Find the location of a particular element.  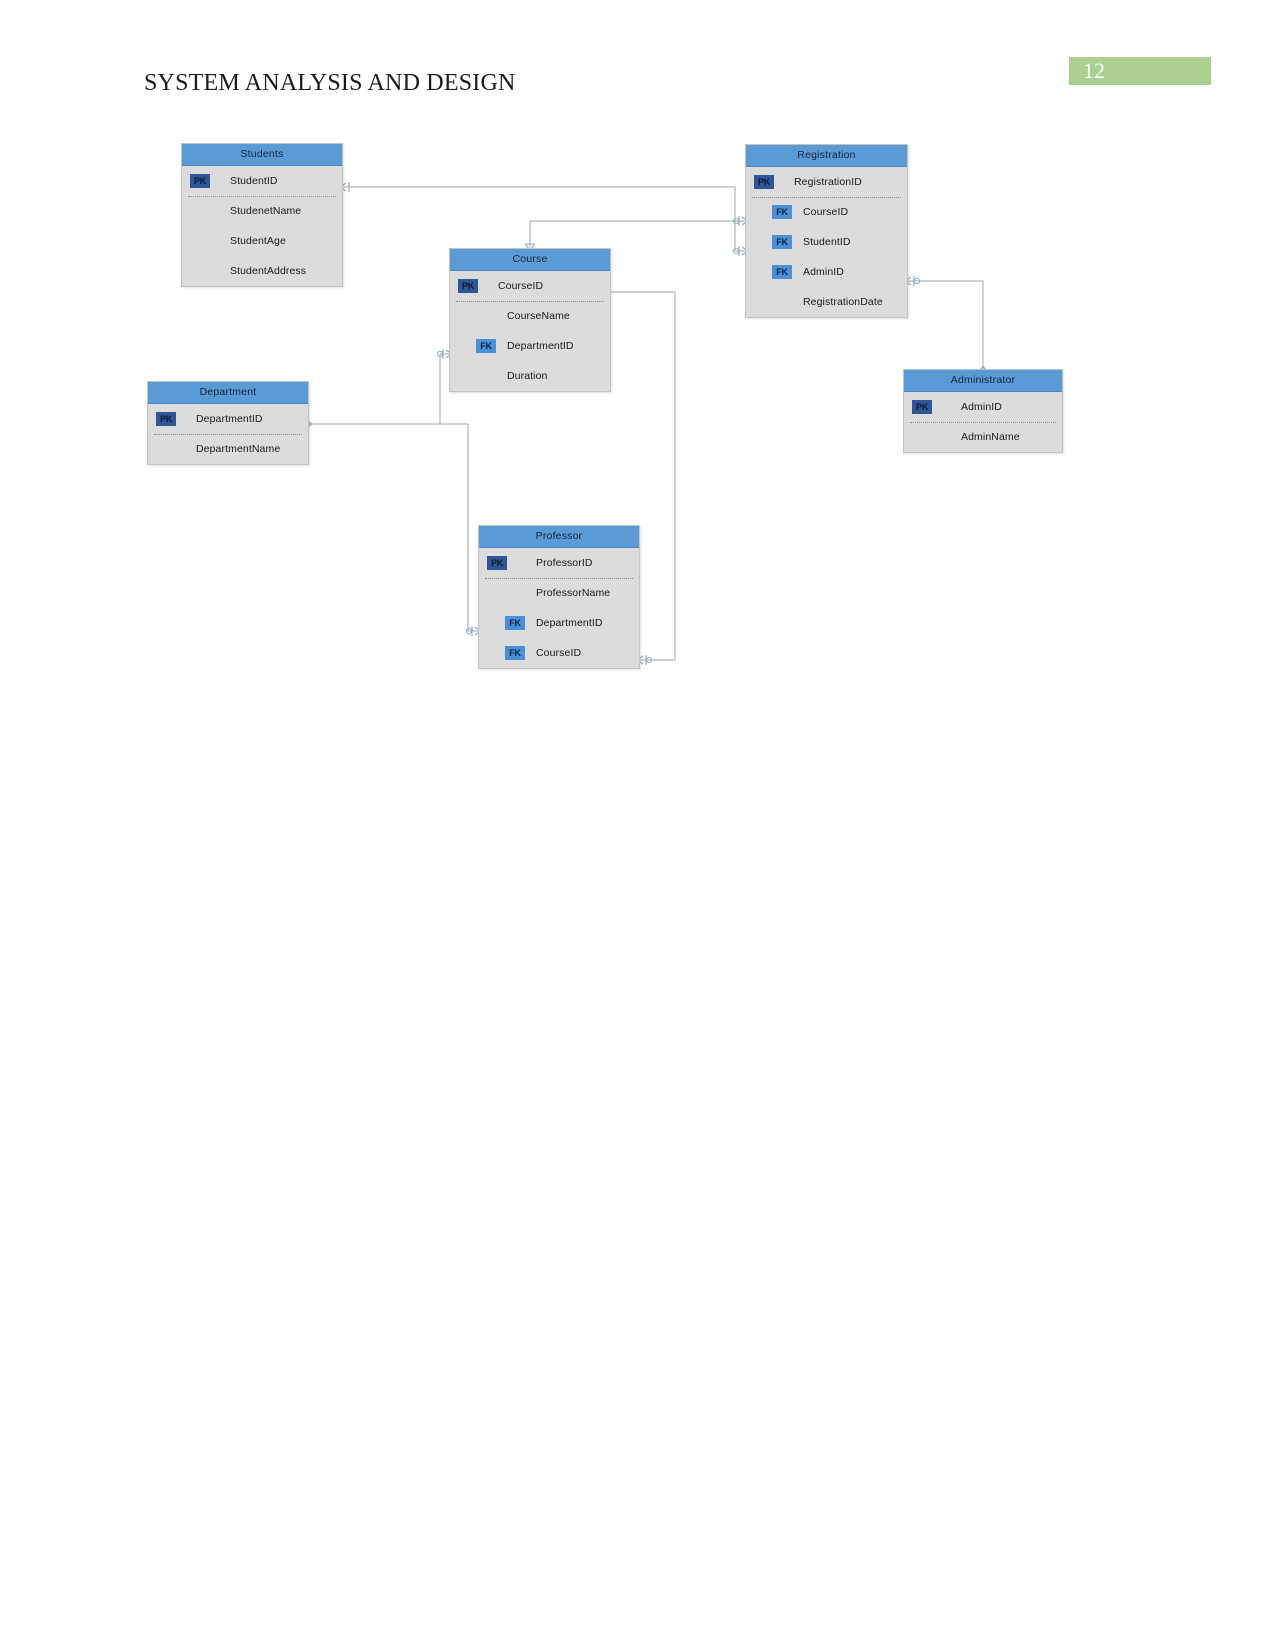

attribute-label: DepartmentName is located at coordinates (238, 449).